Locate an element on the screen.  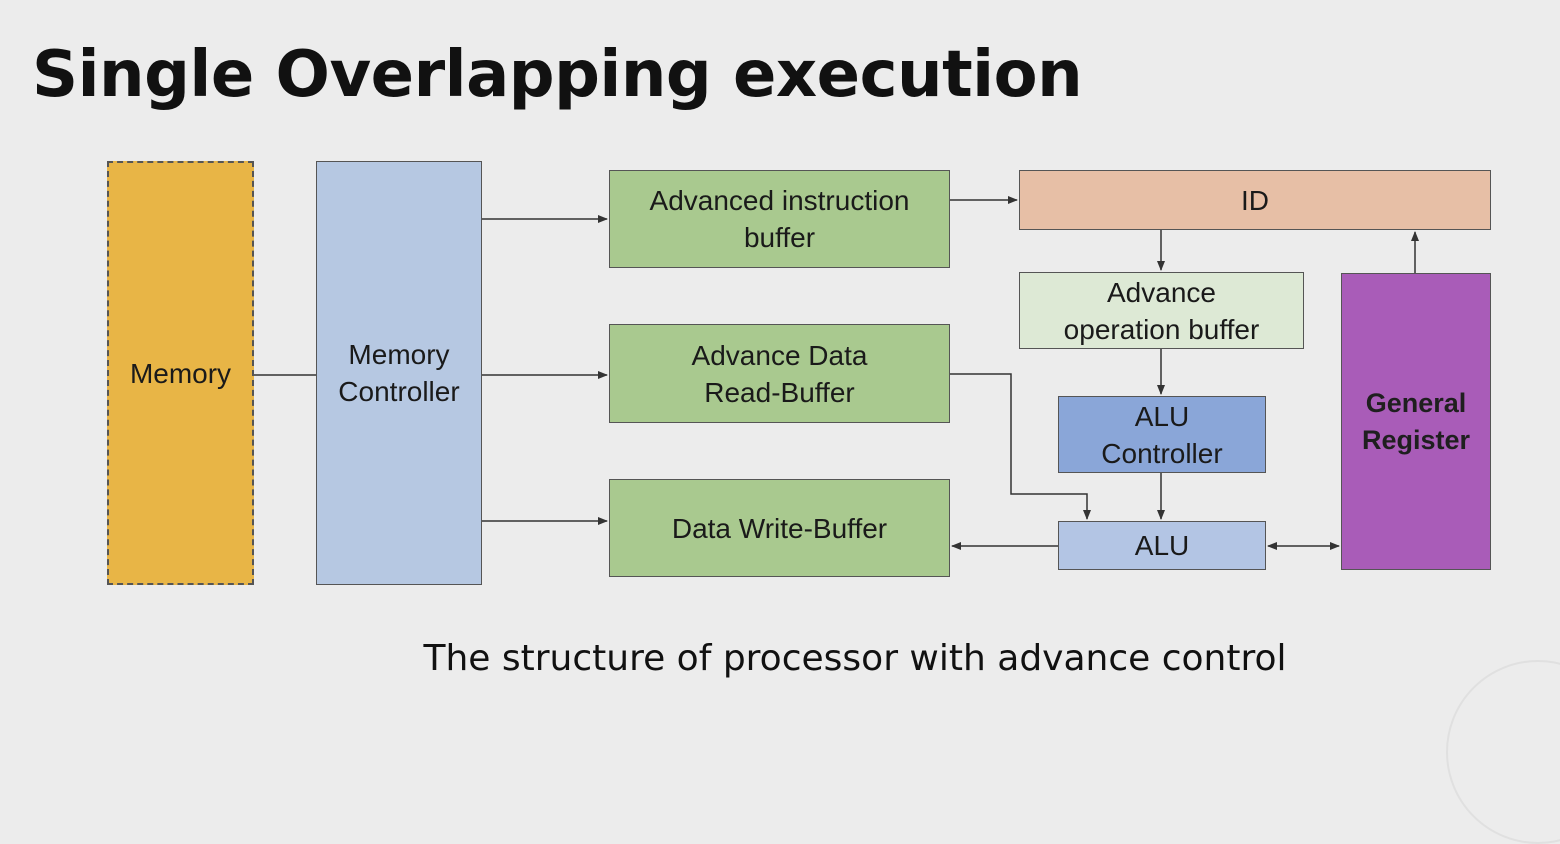
advanced-instruction-buffer-label: Advanced instruction buffer is located at coordinates (779, 219).